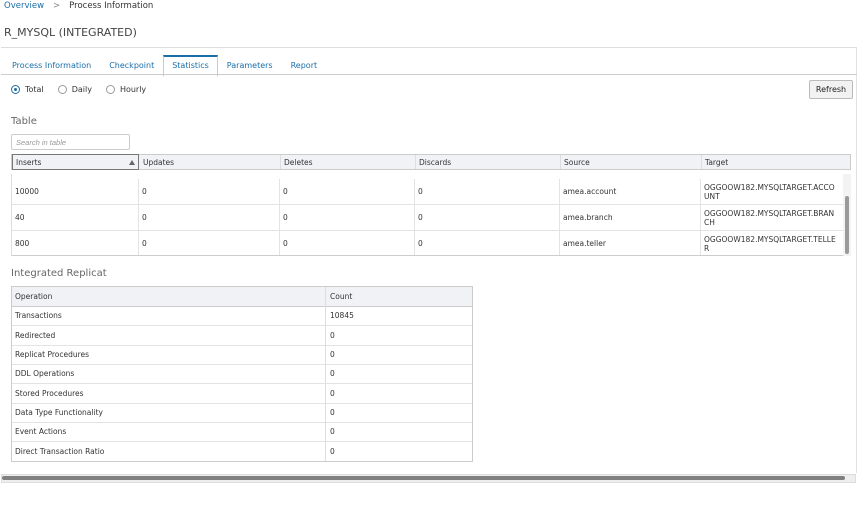 This screenshot has height=516, width=865. What do you see at coordinates (169, 373) in the screenshot?
I see `cell-operation: DDL Operations` at bounding box center [169, 373].